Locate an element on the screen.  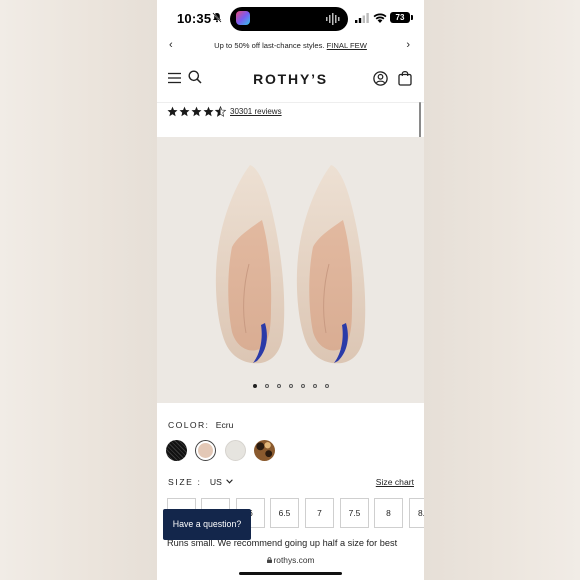
url-text: rothys.com is located at coordinates (294, 560).